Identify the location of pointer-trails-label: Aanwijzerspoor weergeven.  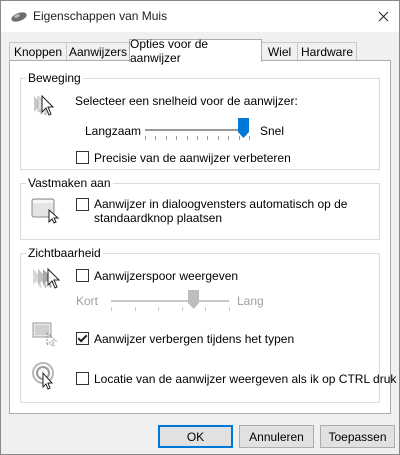
(166, 276).